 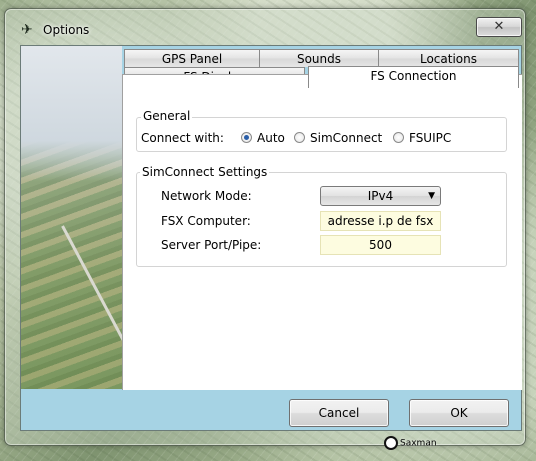 What do you see at coordinates (299, 137) in the screenshot?
I see `radio-simconnect` at bounding box center [299, 137].